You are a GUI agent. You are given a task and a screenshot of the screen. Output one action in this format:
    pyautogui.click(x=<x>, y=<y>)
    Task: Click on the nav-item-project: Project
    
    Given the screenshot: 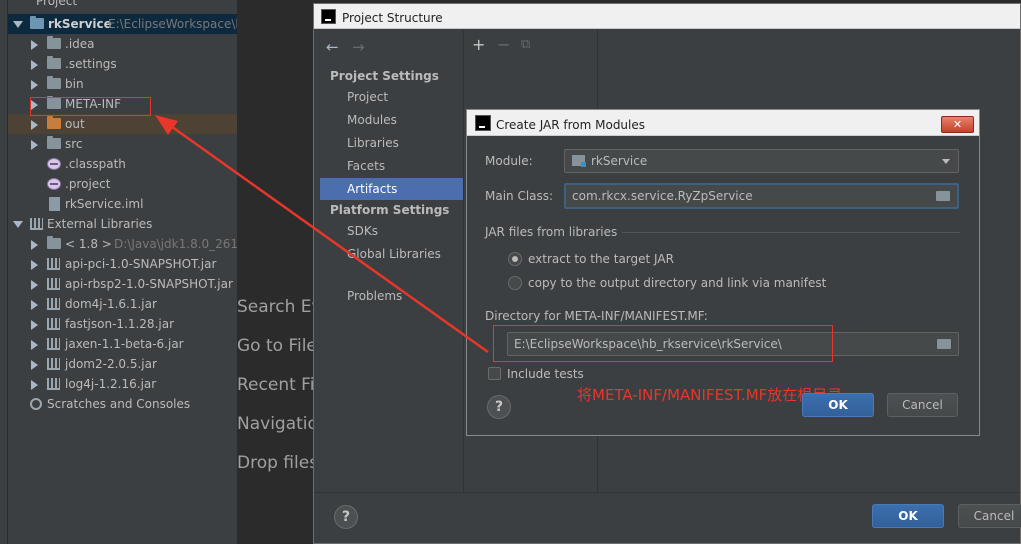 What is the action you would take?
    pyautogui.click(x=391, y=97)
    